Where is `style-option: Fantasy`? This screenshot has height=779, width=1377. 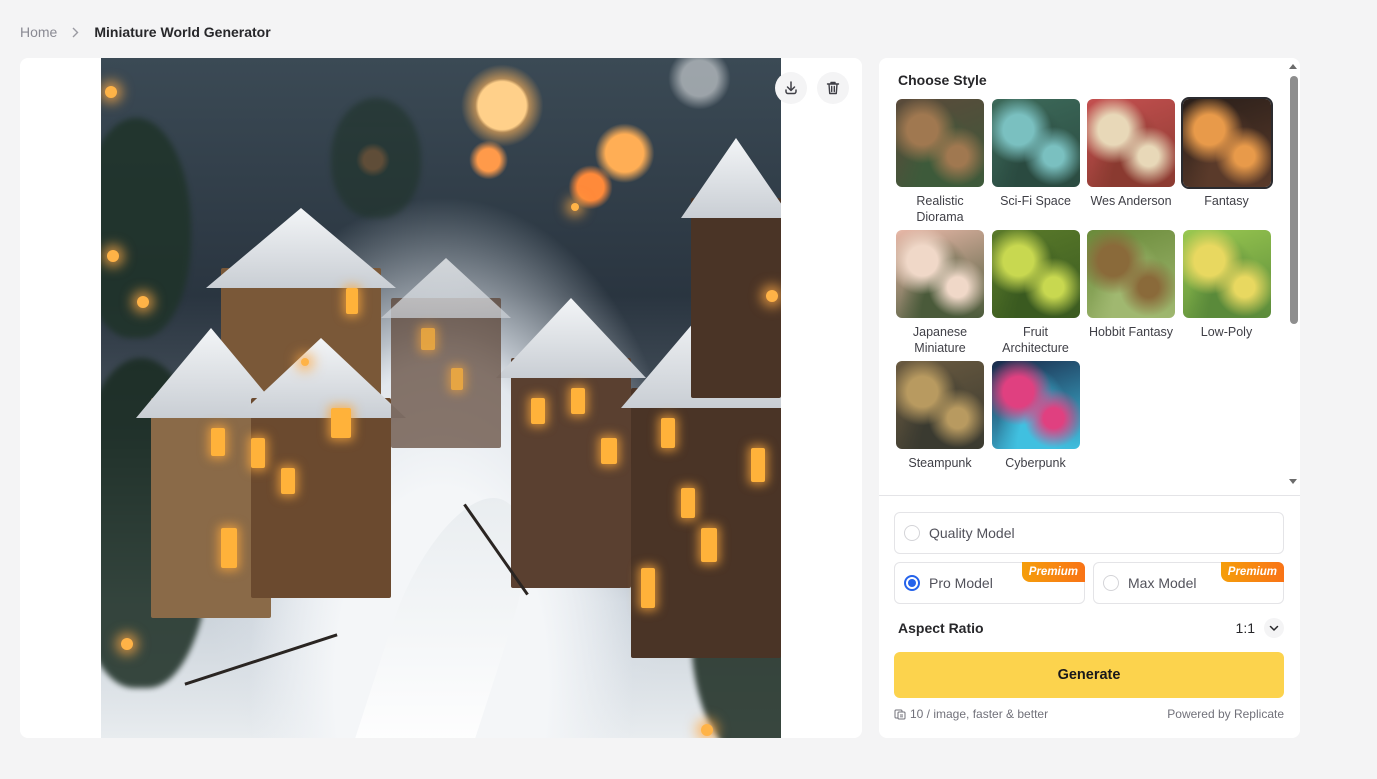 style-option: Fantasy is located at coordinates (1226, 153).